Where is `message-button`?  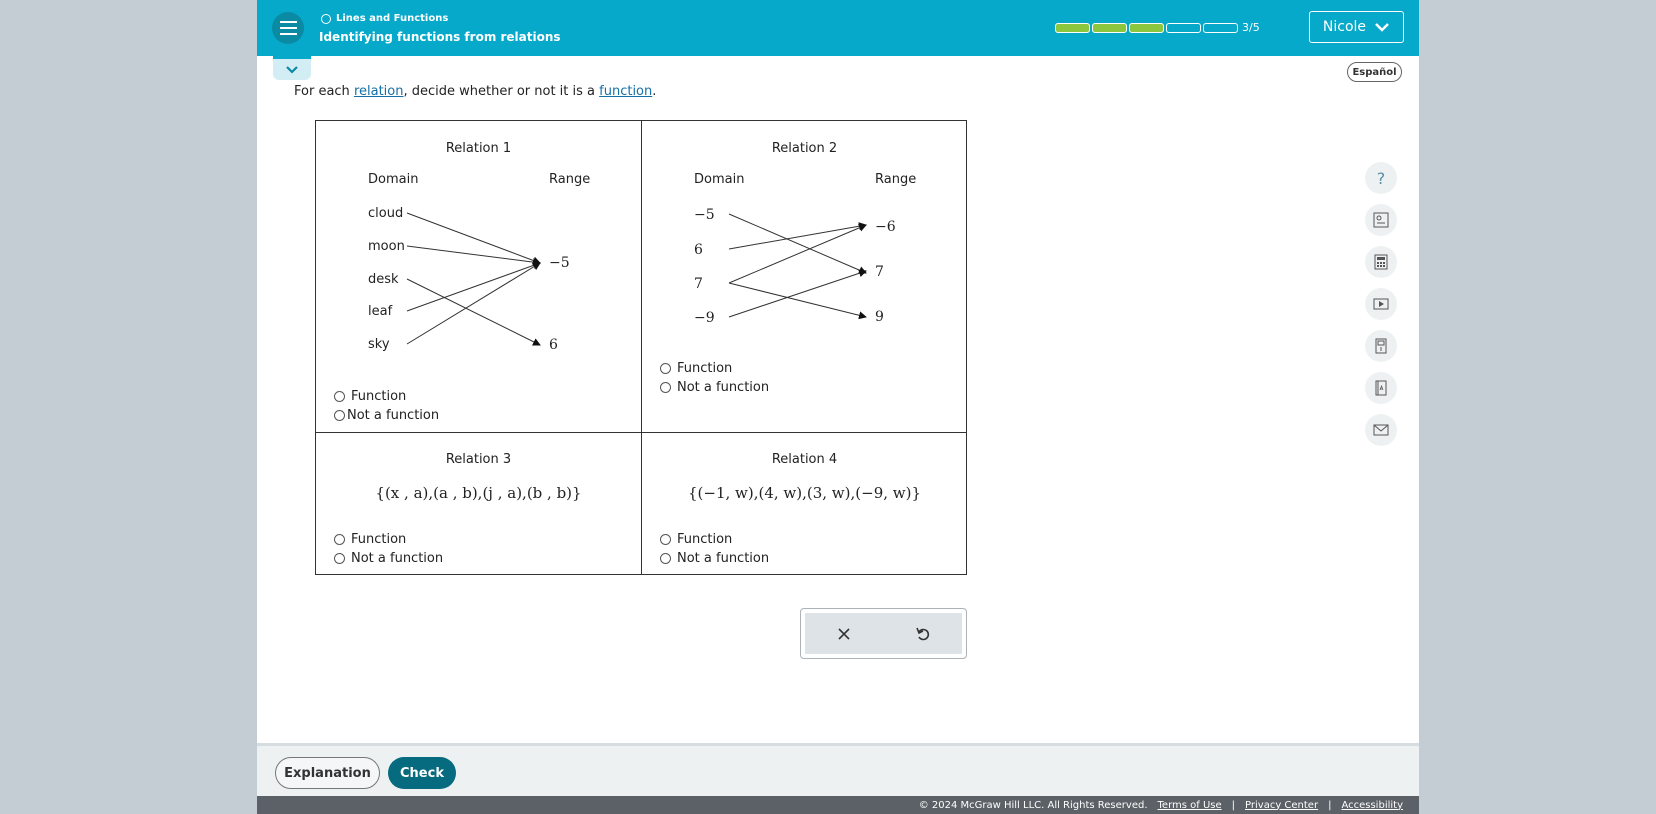
message-button is located at coordinates (1381, 430).